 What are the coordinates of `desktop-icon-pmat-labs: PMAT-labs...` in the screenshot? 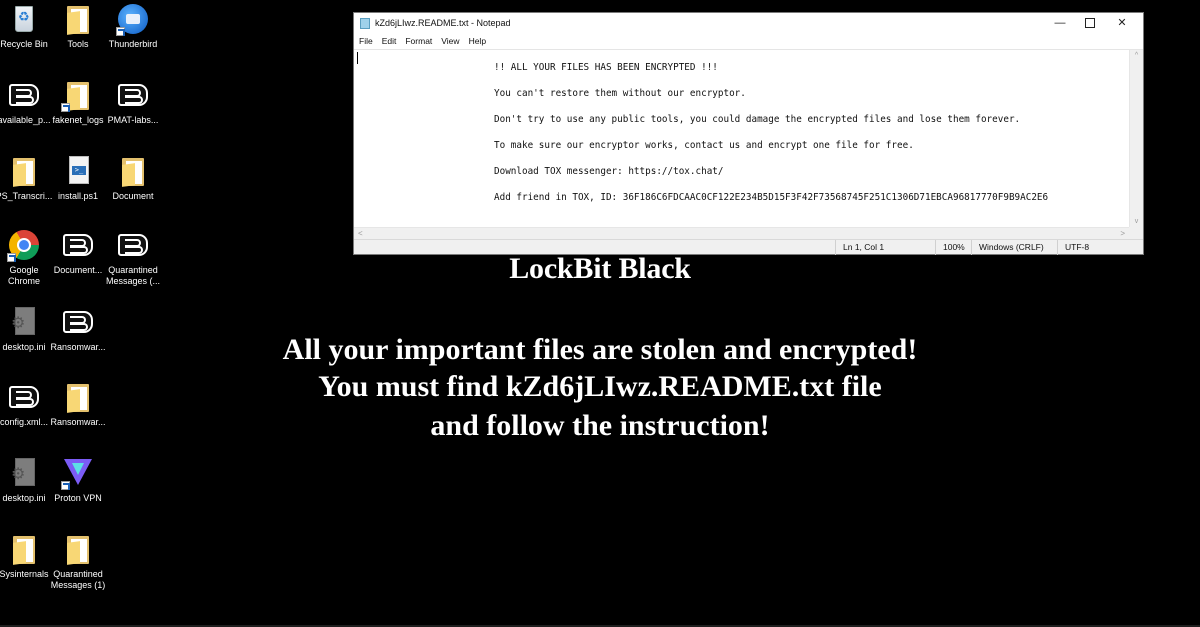 It's located at (133, 102).